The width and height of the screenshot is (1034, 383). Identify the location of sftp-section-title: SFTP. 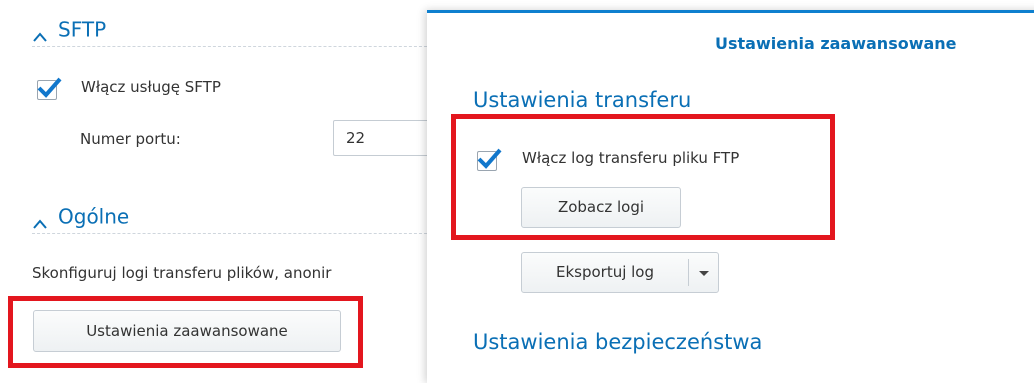
(82, 29).